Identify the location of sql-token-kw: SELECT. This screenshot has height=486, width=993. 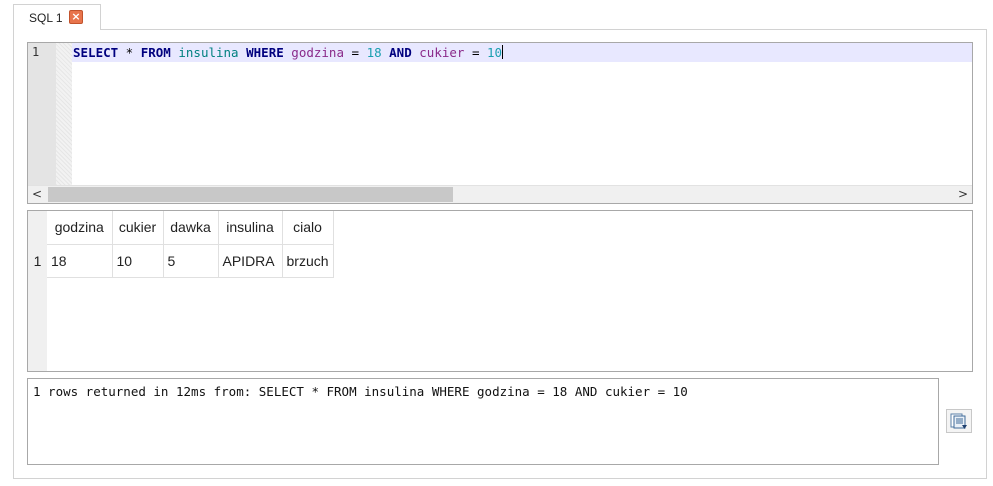
(96, 52).